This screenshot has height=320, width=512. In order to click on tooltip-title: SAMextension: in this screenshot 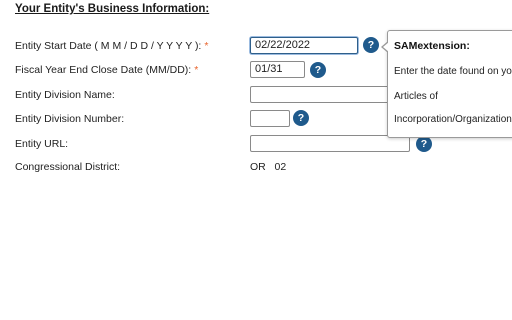, I will do `click(432, 46)`.